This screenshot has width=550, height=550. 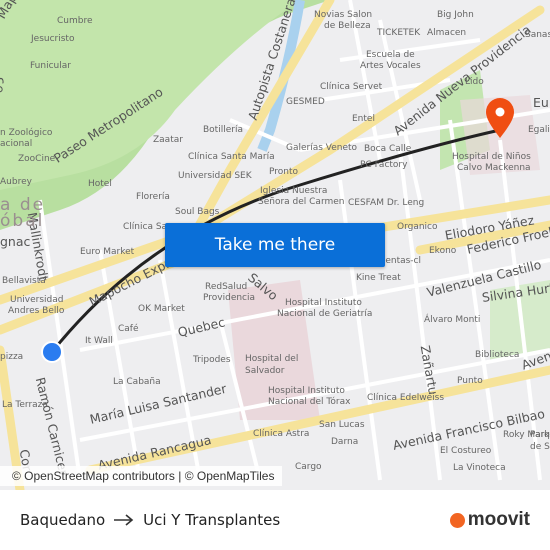 What do you see at coordinates (153, 197) in the screenshot?
I see `place-label: Florería` at bounding box center [153, 197].